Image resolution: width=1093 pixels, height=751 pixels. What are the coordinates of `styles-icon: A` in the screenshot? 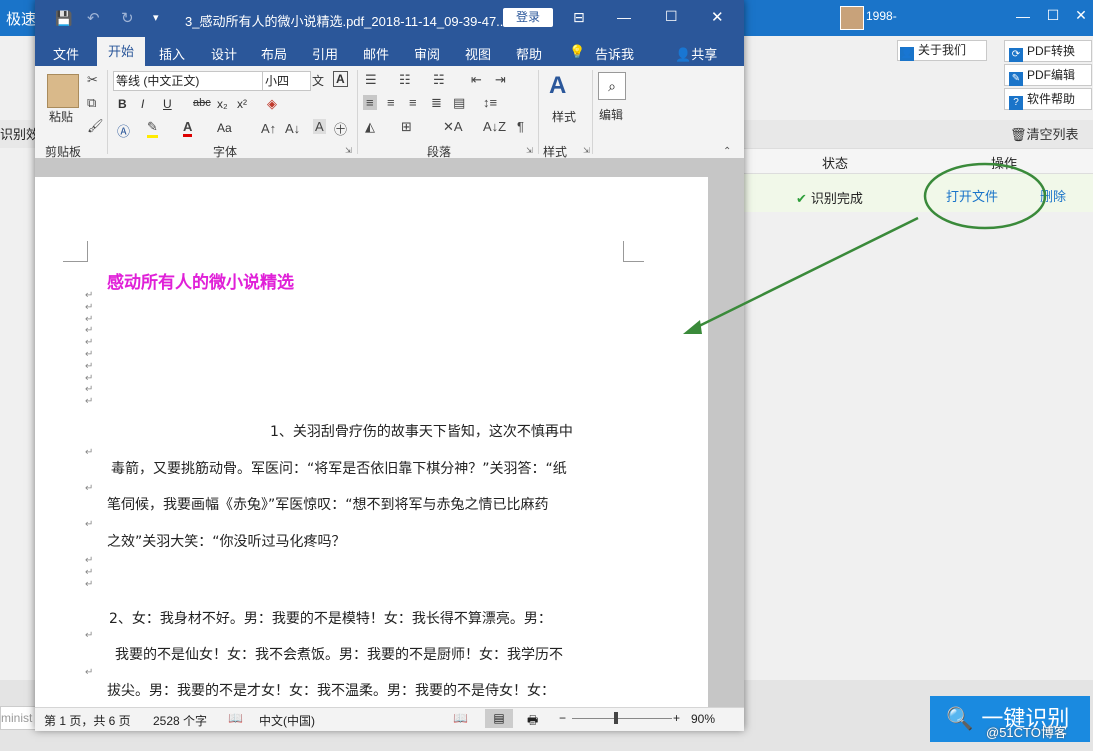 It's located at (557, 86).